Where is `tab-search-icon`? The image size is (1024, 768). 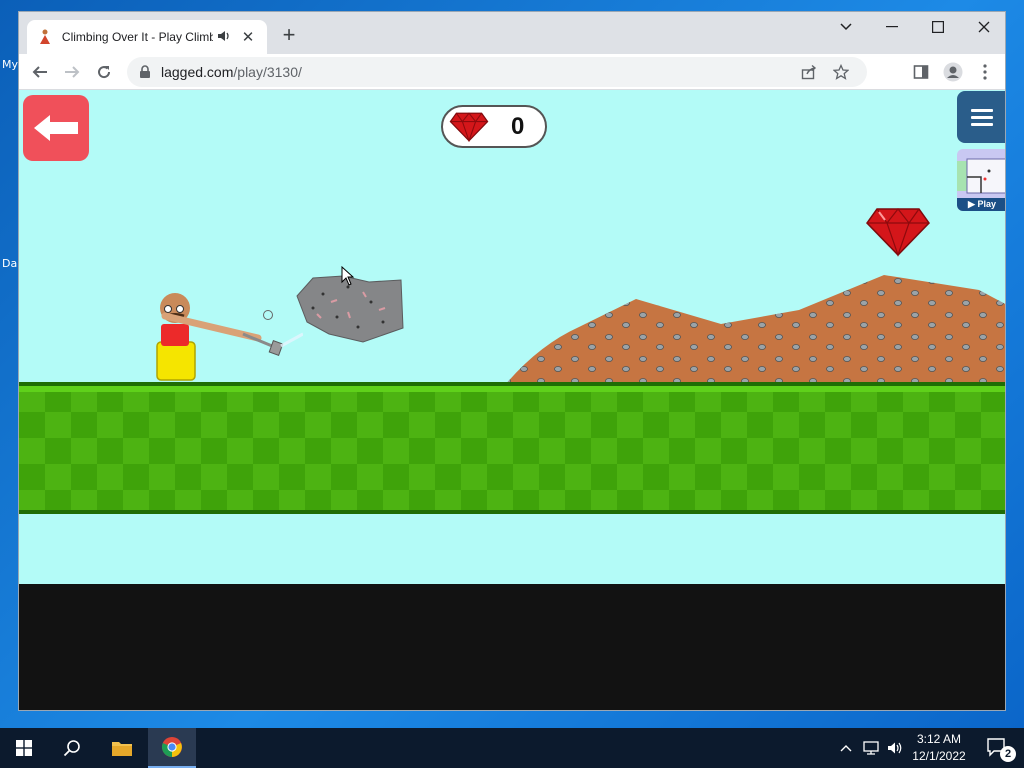
tab-search-icon is located at coordinates (846, 27).